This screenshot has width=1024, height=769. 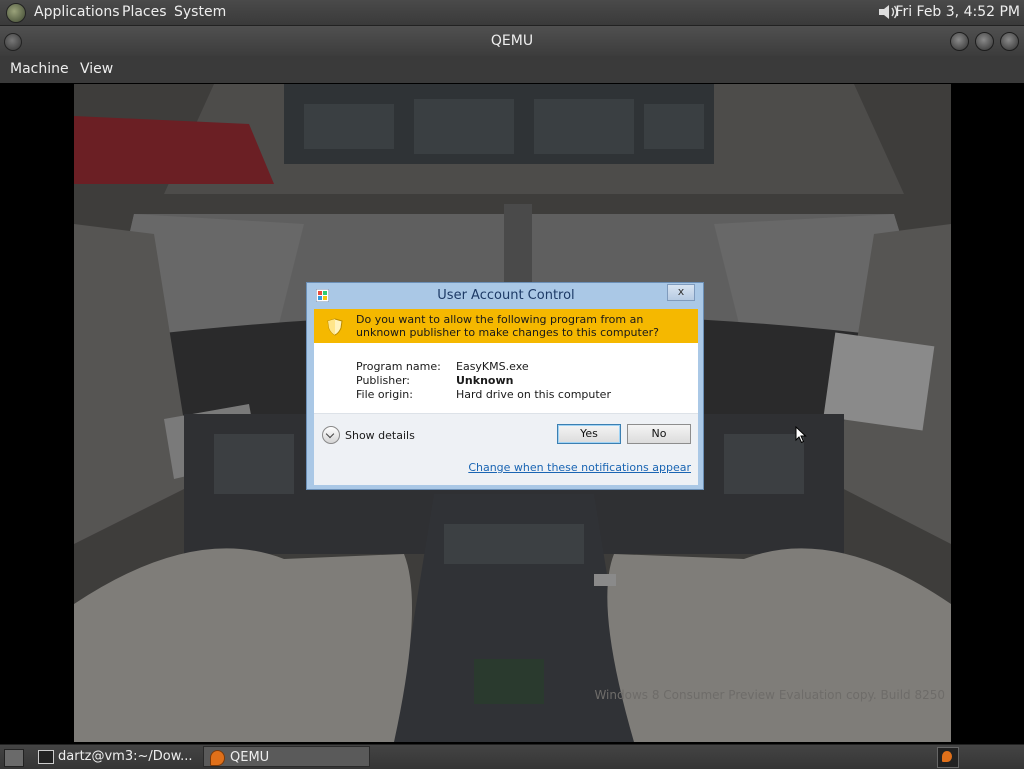 What do you see at coordinates (286, 756) in the screenshot?
I see `taskbar-item-qemu: QEMU` at bounding box center [286, 756].